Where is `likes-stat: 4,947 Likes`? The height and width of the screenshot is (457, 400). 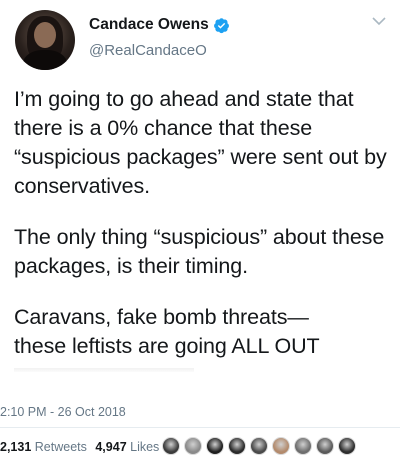 likes-stat: 4,947 Likes is located at coordinates (127, 447).